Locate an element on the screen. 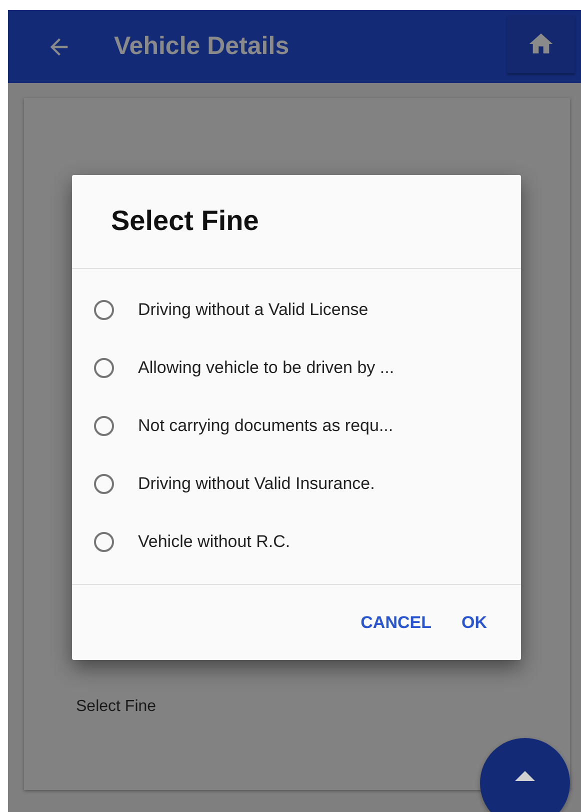 The image size is (581, 812). ok-button: OK is located at coordinates (474, 622).